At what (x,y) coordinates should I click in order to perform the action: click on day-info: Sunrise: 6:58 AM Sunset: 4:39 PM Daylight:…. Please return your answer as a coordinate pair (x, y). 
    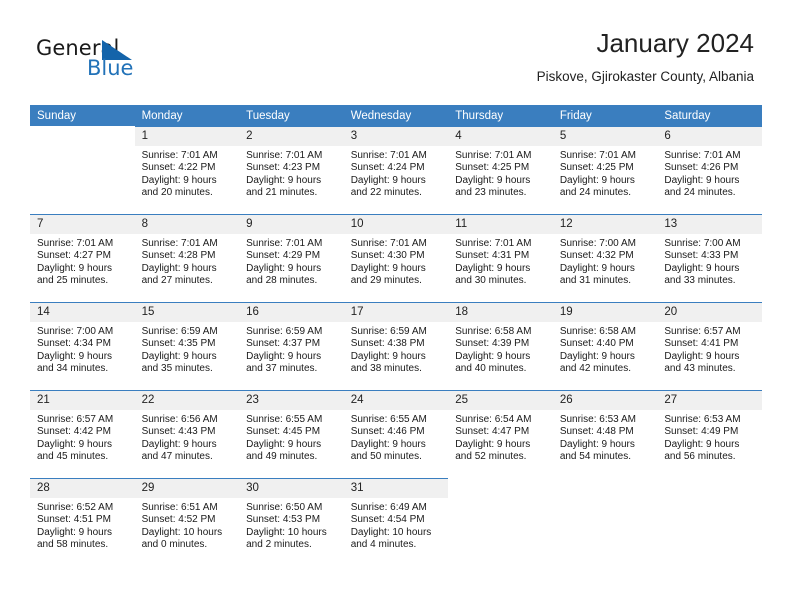
    Looking at the image, I should click on (500, 349).